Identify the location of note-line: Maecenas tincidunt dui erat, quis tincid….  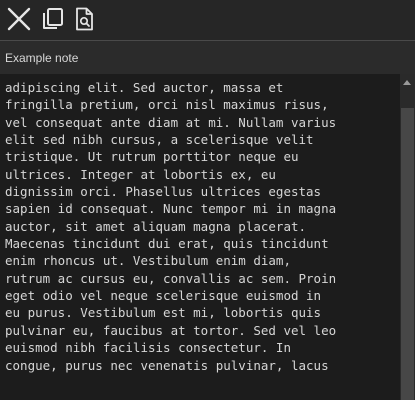
(167, 244).